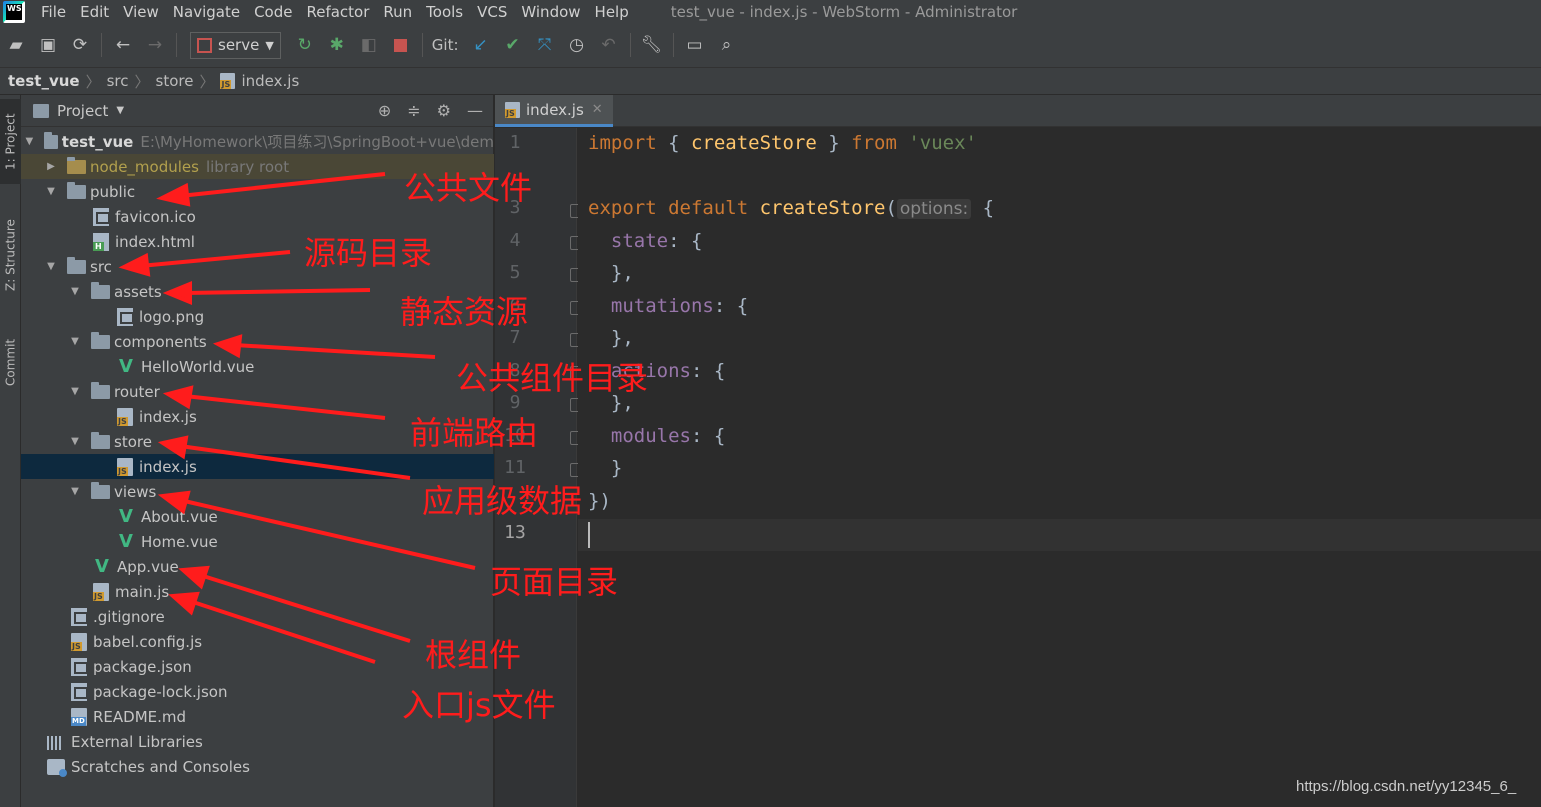  I want to click on annotation-arrows, so click(297, 418).